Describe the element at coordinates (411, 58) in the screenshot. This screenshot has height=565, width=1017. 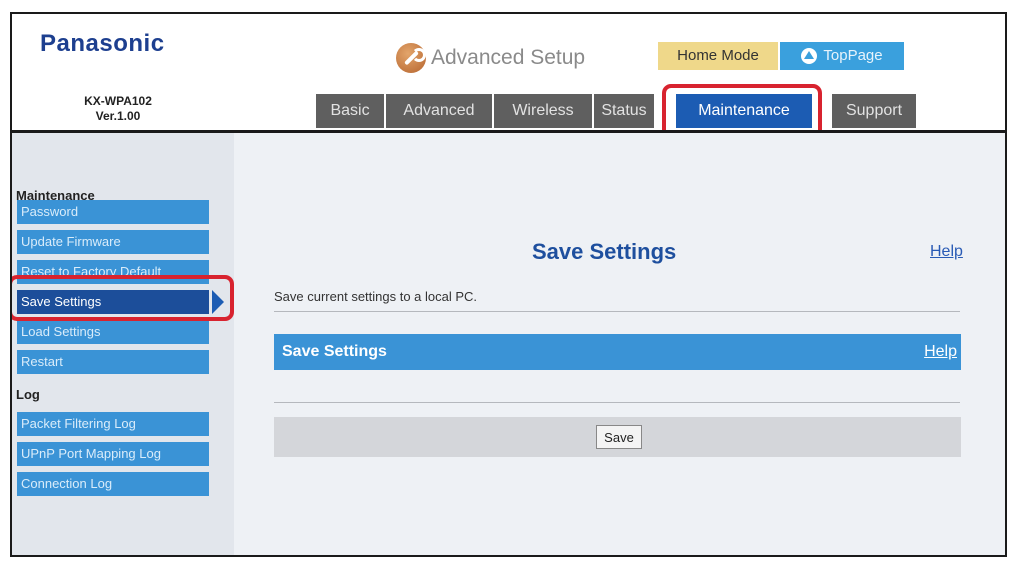
I see `wrench-icon` at that location.